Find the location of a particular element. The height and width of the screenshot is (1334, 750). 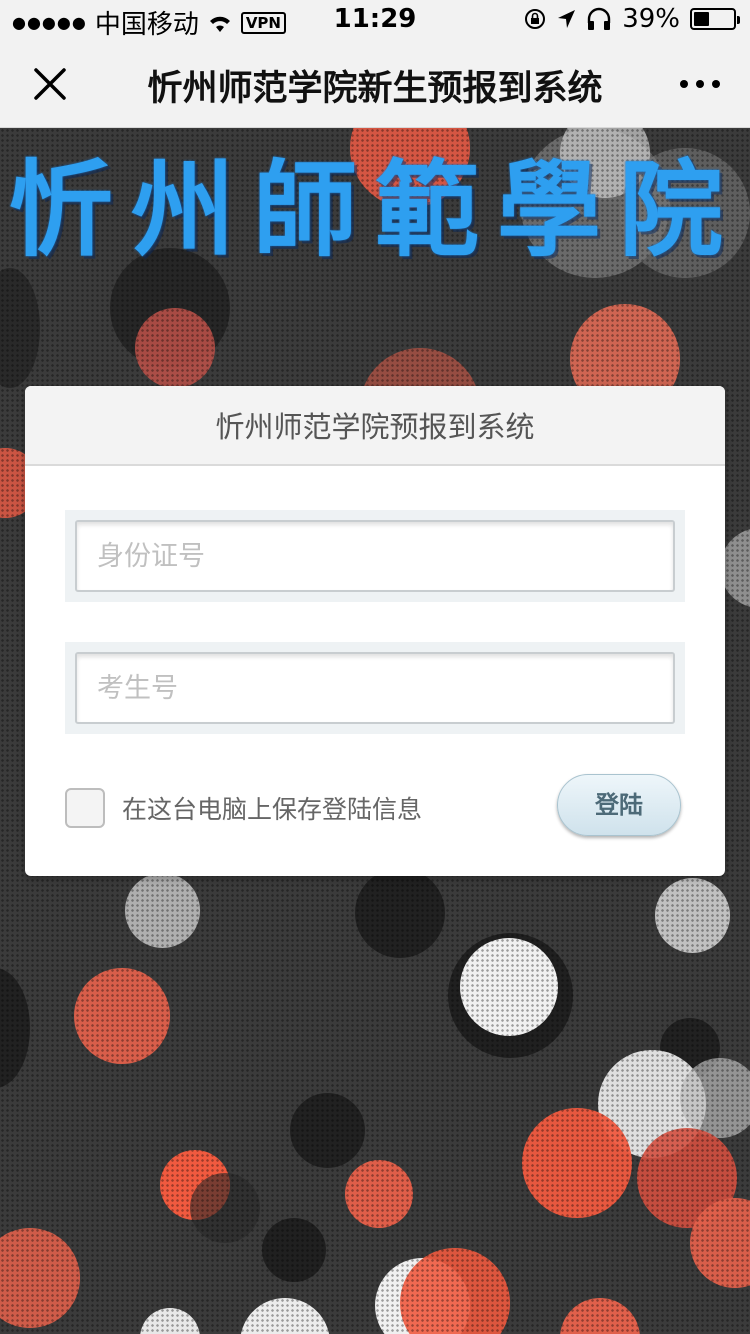

status-bar: ●●●●● 中国移动 VPN 11:29 39% is located at coordinates (375, 20).